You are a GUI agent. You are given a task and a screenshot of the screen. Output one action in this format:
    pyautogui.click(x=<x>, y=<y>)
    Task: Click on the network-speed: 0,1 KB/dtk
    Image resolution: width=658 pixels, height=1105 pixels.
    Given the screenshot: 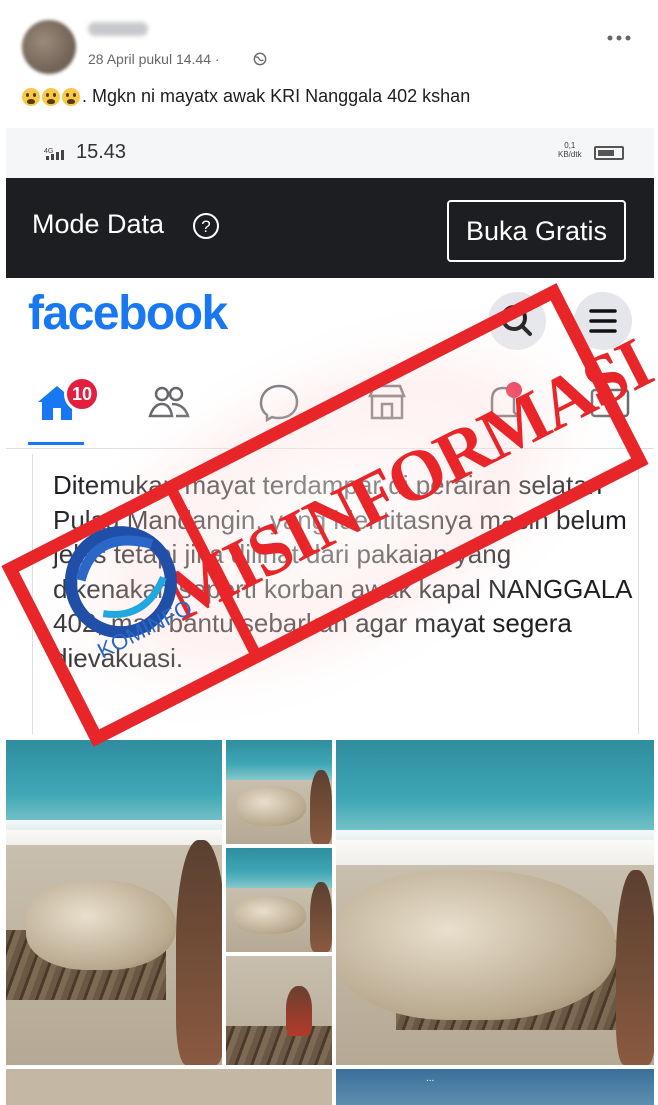 What is the action you would take?
    pyautogui.click(x=570, y=150)
    